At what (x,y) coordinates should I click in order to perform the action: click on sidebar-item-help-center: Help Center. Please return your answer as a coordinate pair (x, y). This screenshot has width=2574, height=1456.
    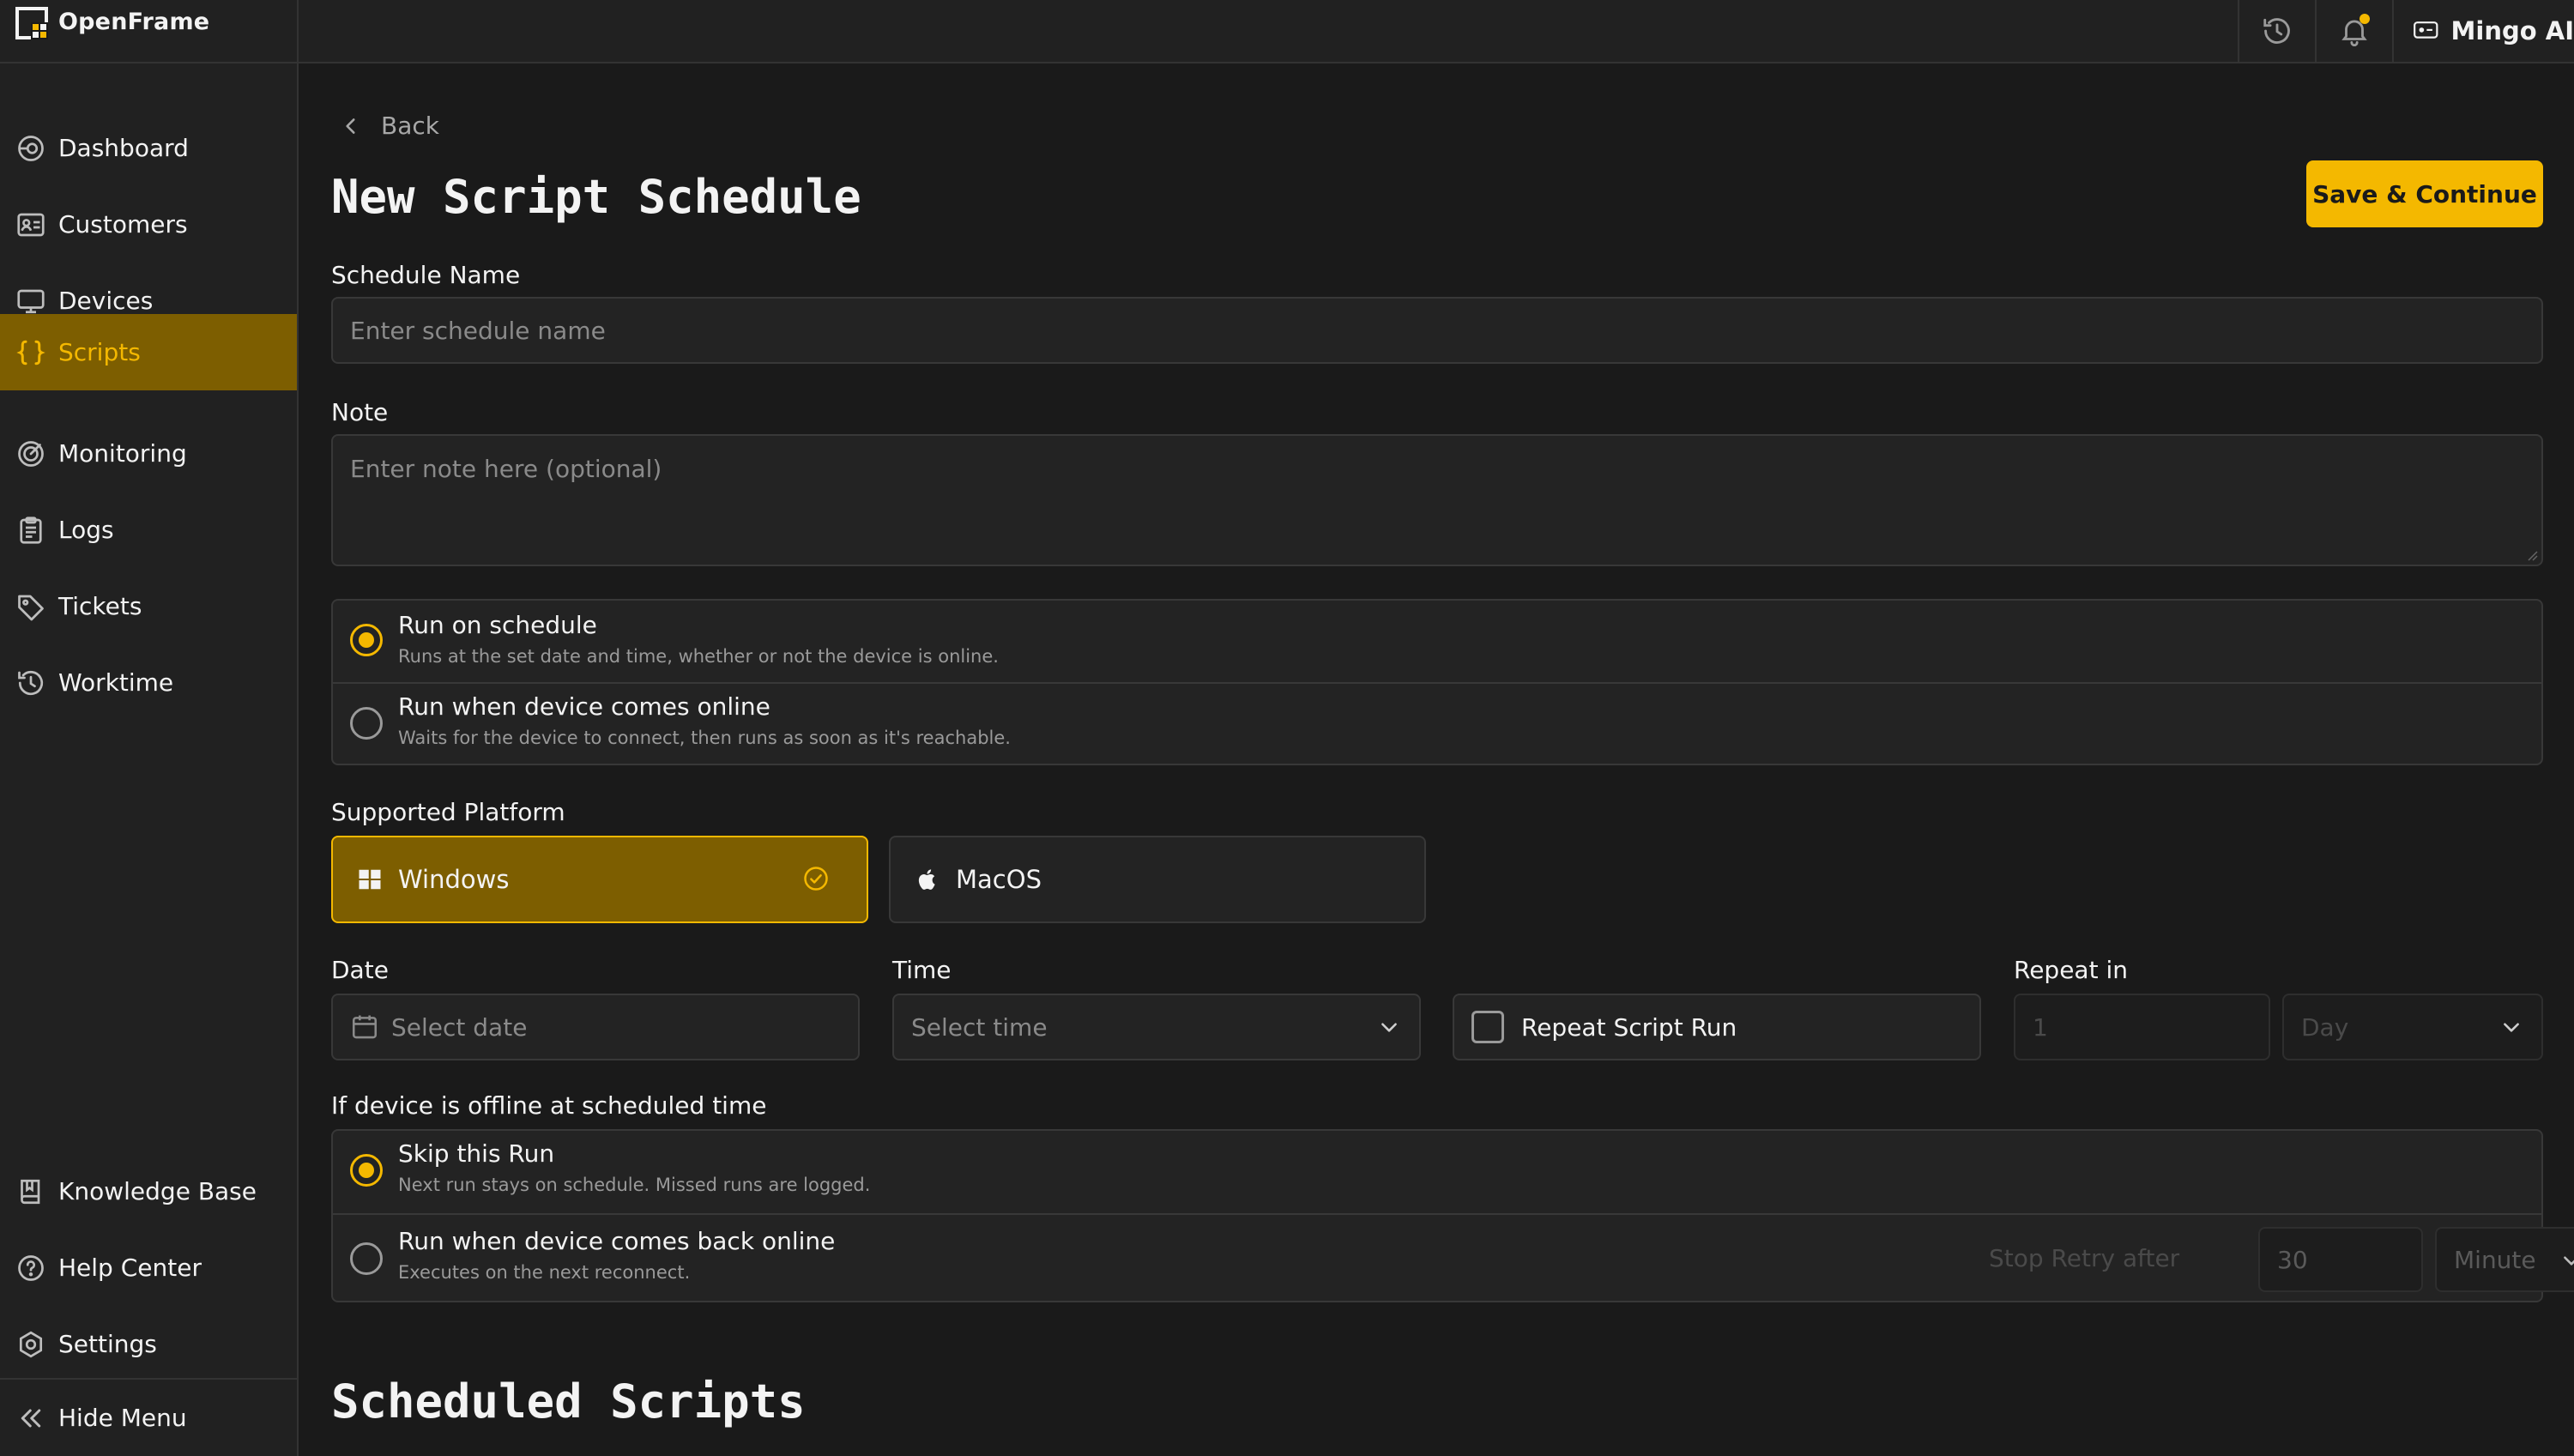
    Looking at the image, I should click on (148, 1268).